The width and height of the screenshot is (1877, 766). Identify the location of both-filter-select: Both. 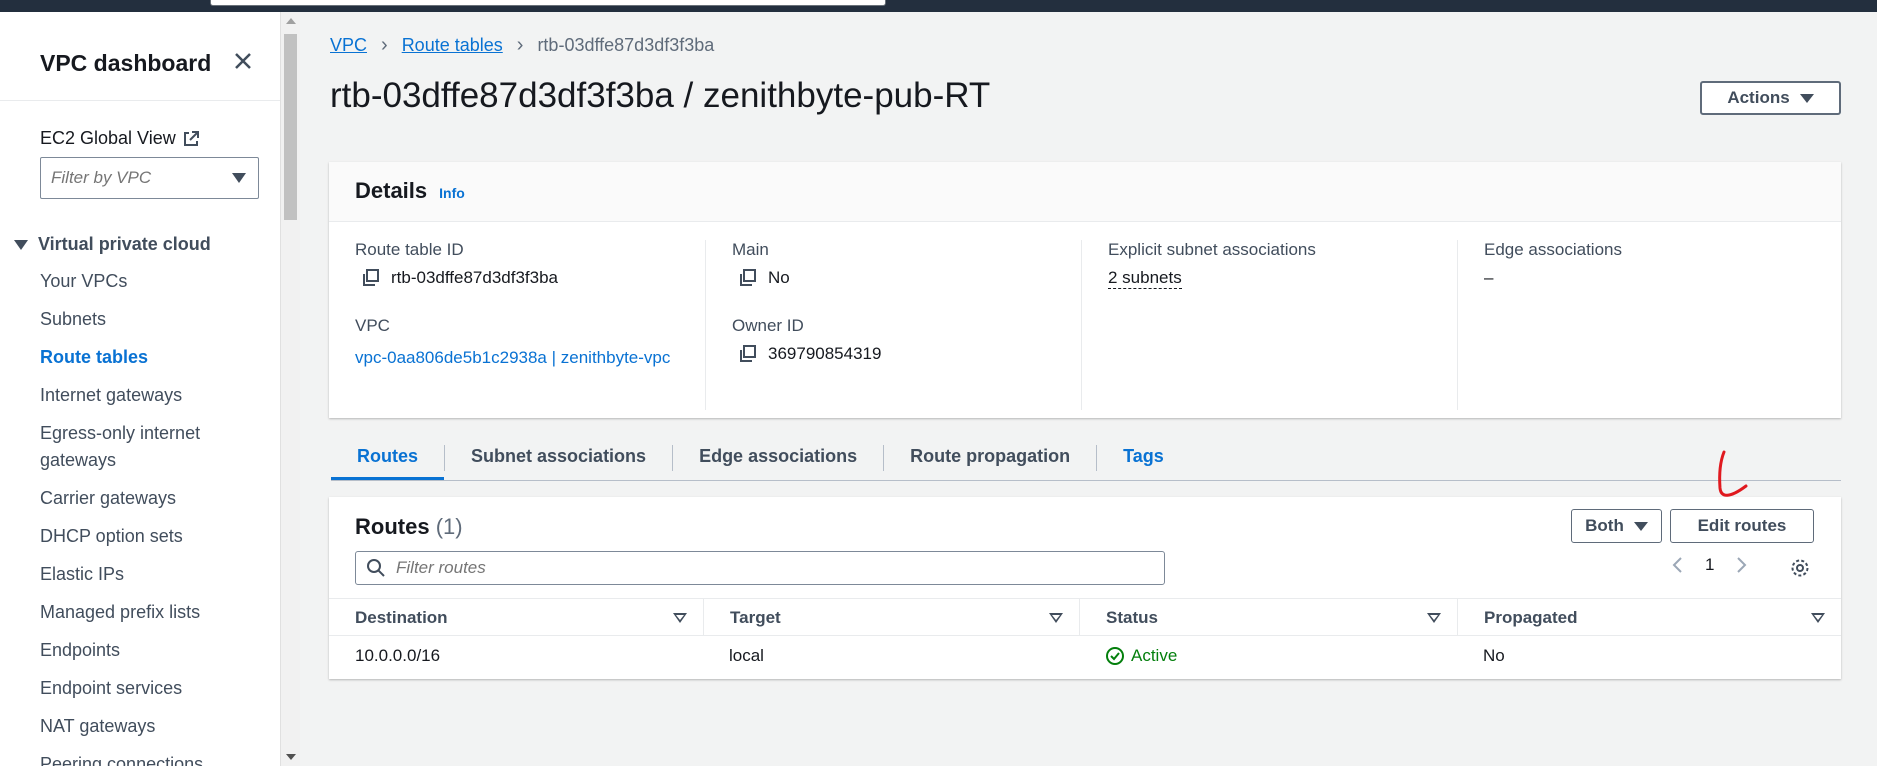
(1616, 526).